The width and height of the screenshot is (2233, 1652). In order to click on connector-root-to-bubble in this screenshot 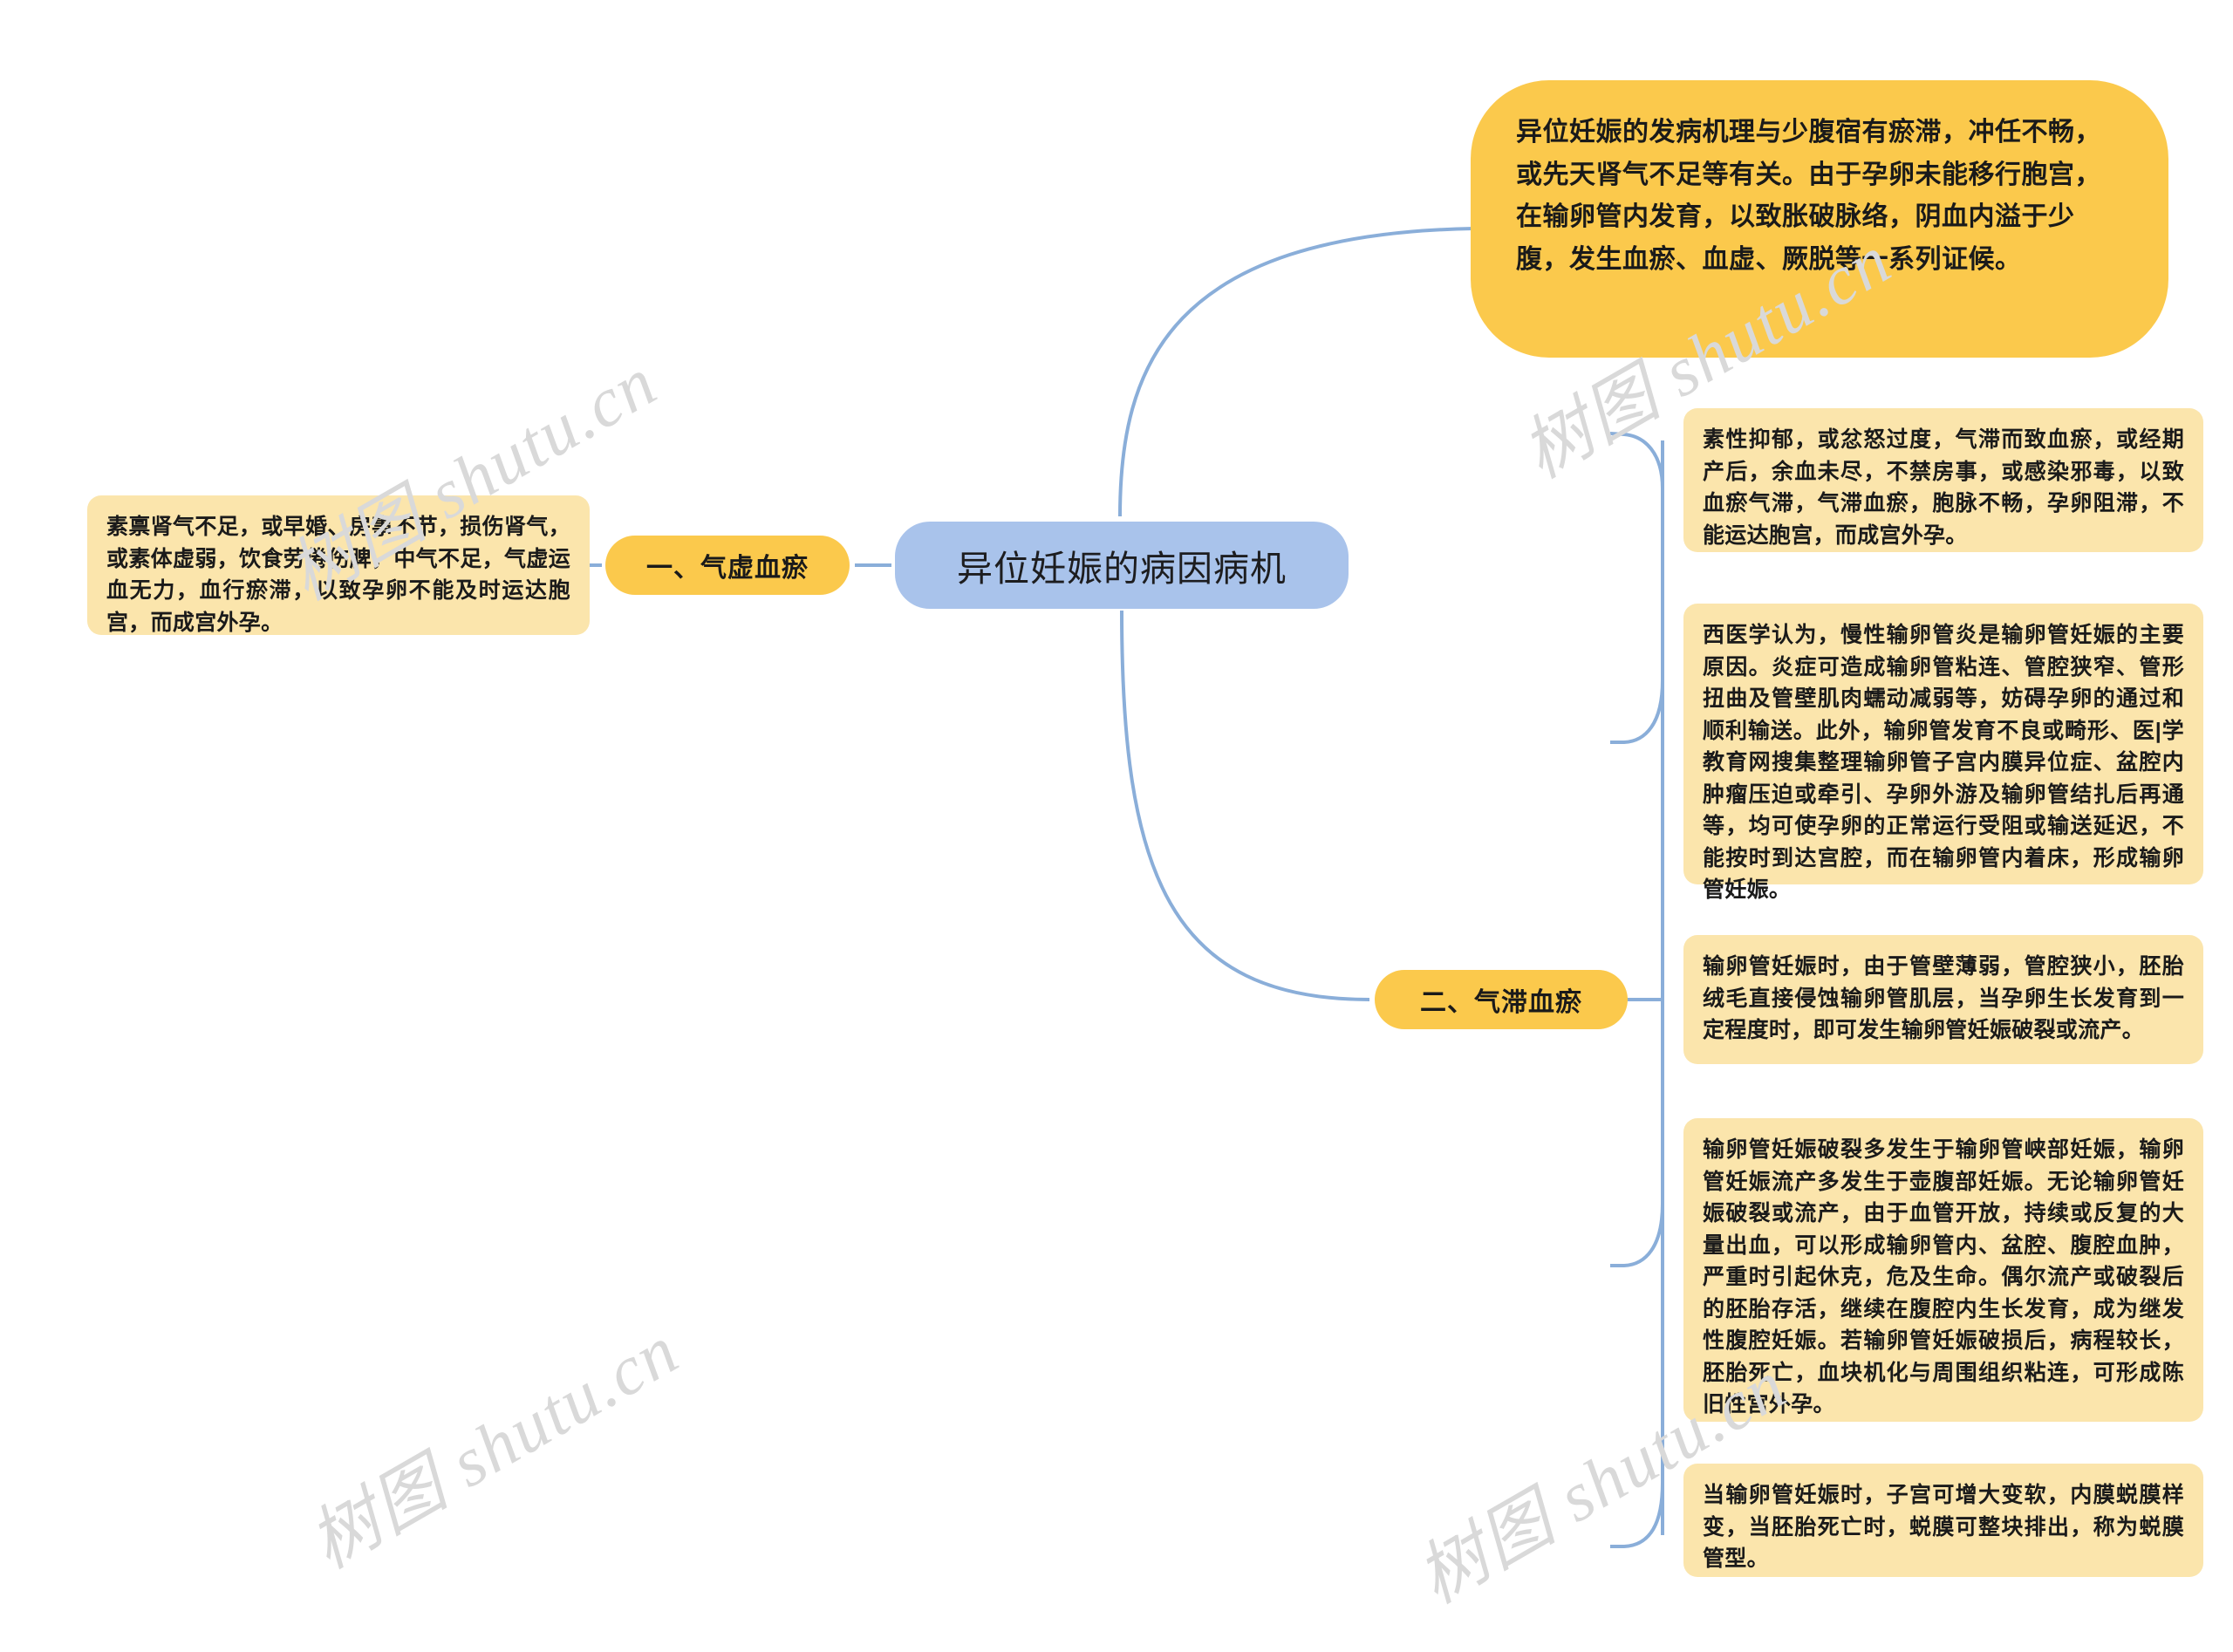, I will do `click(1296, 372)`.